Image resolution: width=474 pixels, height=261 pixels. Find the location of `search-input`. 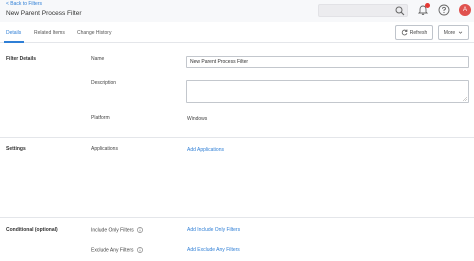

search-input is located at coordinates (363, 10).